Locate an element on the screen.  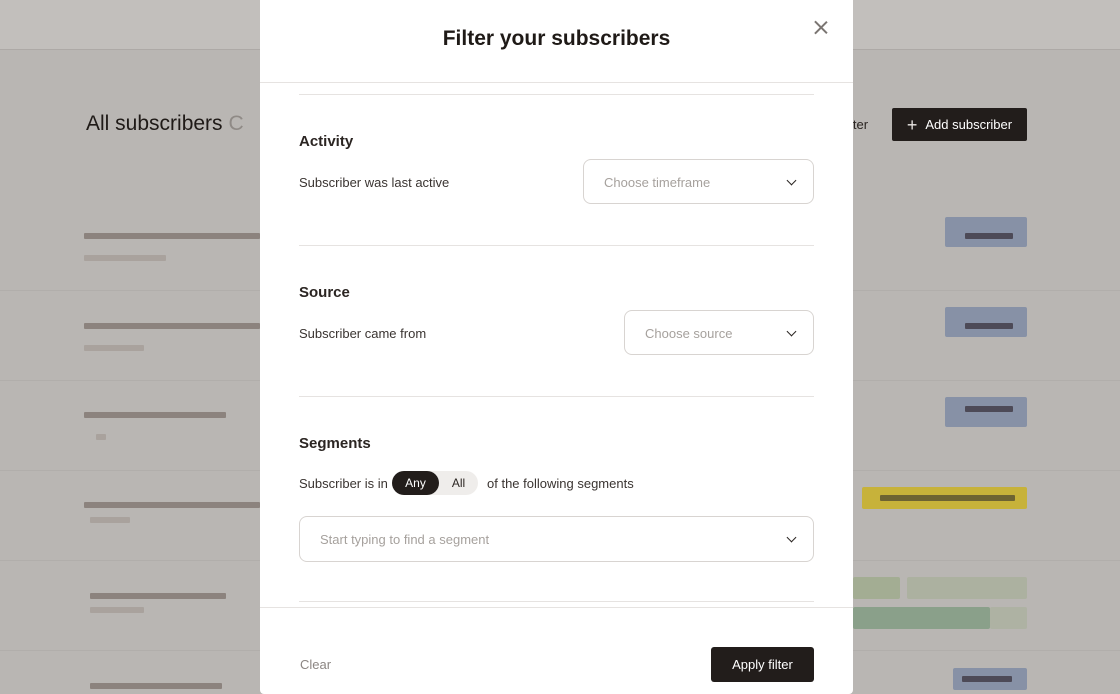
add-subscriber-label: Add subscriber is located at coordinates (969, 124).